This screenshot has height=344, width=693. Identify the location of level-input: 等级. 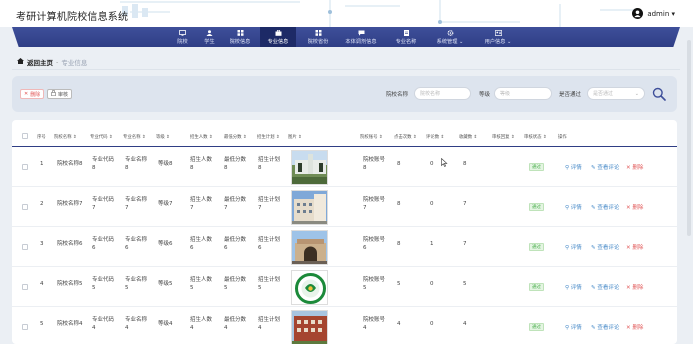
(523, 93).